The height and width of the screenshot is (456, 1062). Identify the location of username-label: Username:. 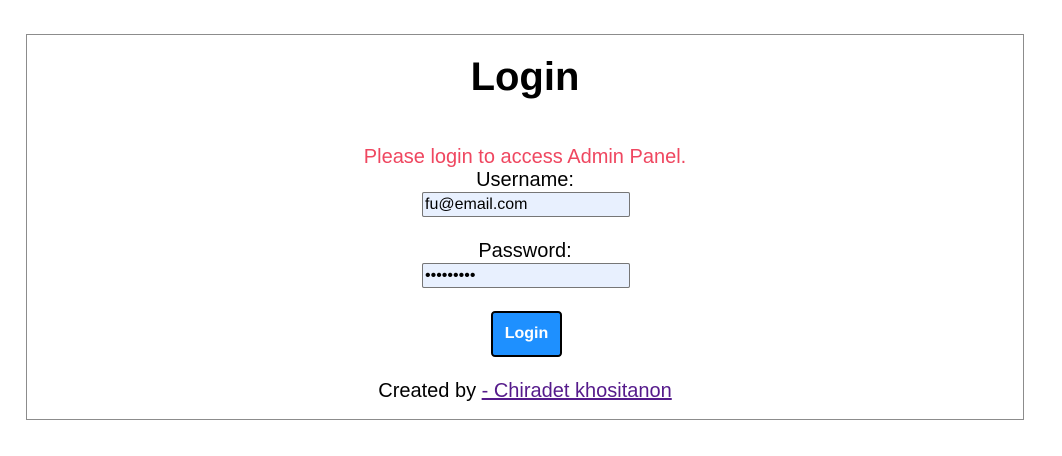
(525, 180).